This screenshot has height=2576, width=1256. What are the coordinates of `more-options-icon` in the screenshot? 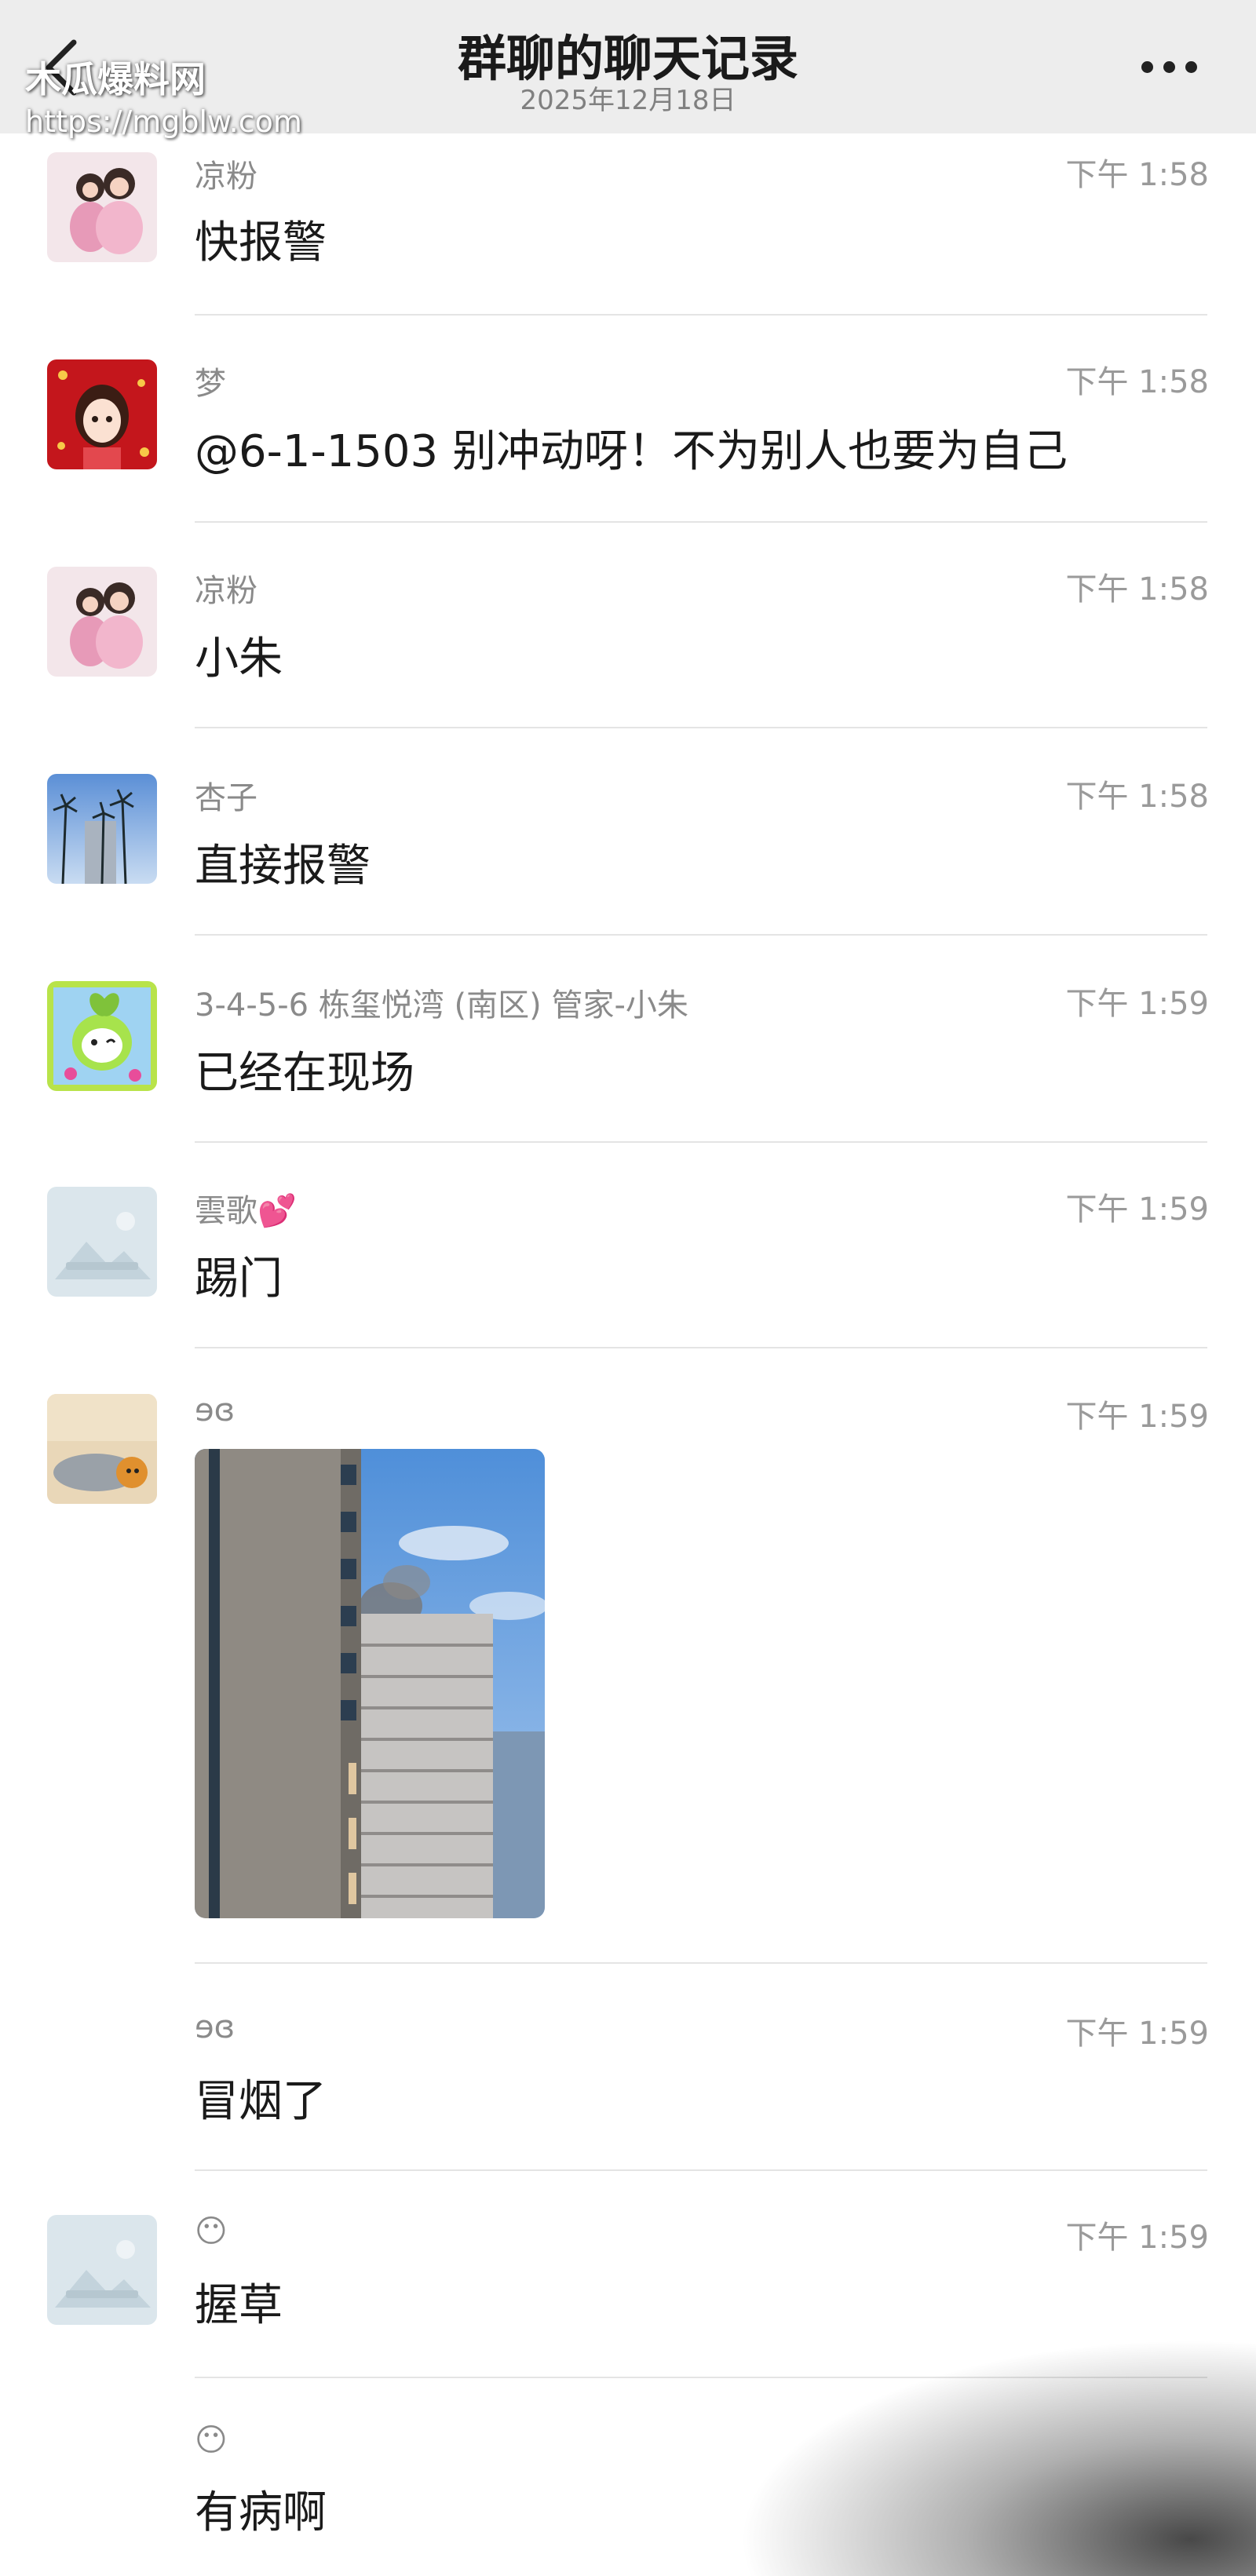 It's located at (1169, 65).